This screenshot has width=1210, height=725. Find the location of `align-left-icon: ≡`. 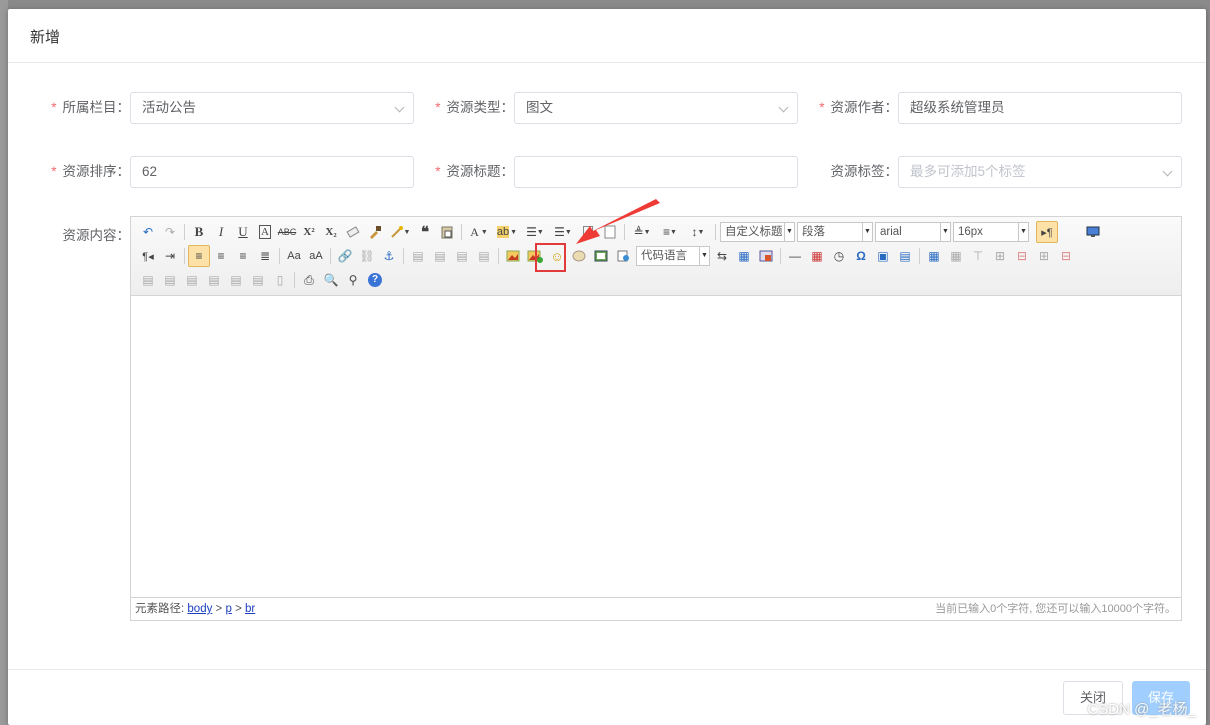

align-left-icon: ≡ is located at coordinates (199, 256).